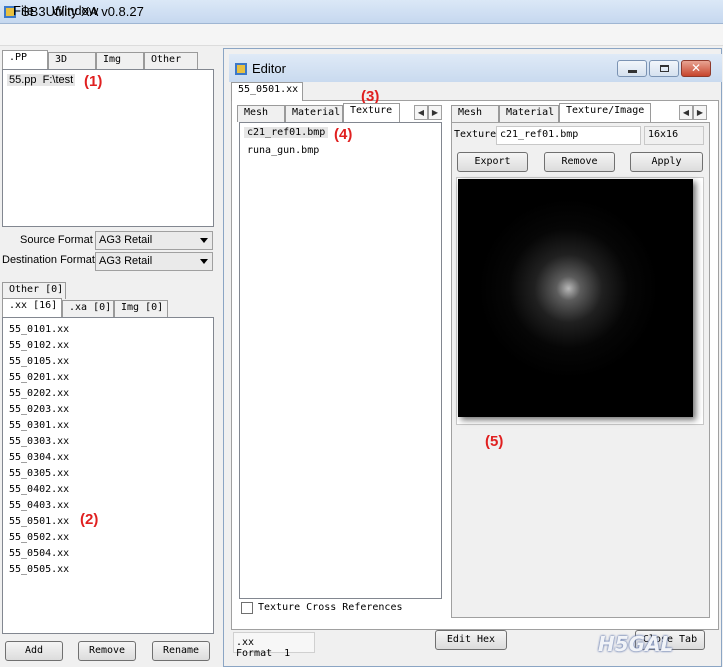 The height and width of the screenshot is (667, 723). Describe the element at coordinates (241, 69) in the screenshot. I see `editor-icon` at that location.